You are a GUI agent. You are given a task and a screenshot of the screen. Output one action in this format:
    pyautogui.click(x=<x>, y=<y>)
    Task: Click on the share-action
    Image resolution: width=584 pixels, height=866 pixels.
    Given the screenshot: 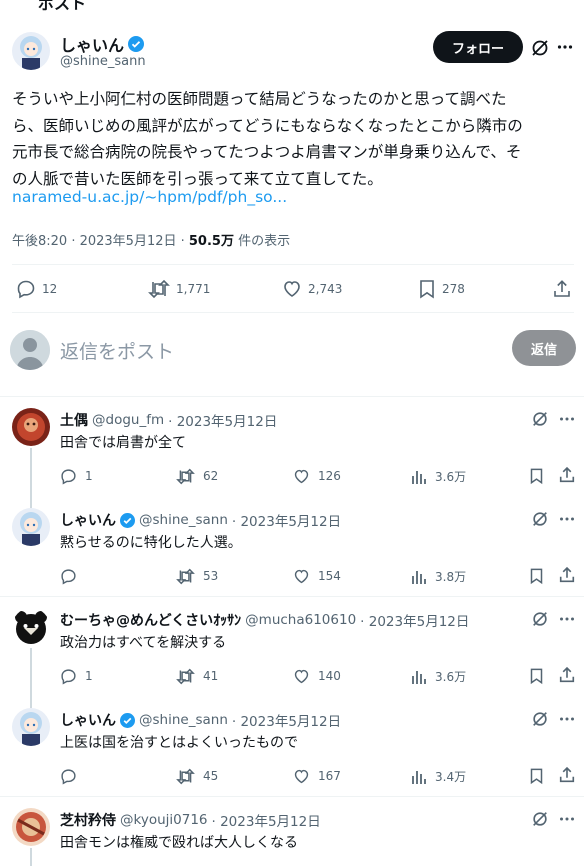 What is the action you would take?
    pyautogui.click(x=562, y=289)
    